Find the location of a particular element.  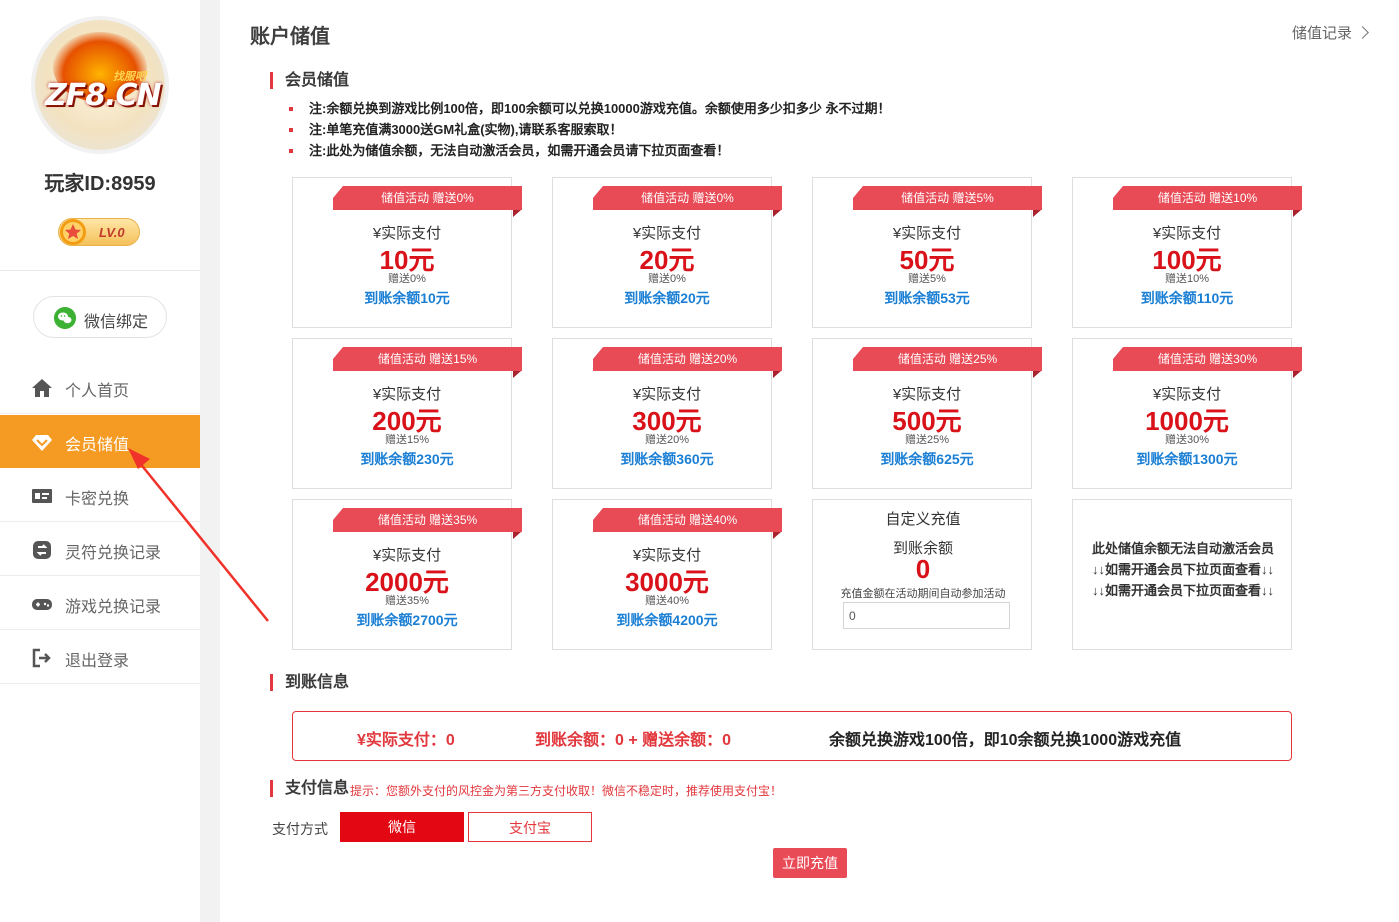

custom-arrive-value: 0 is located at coordinates (923, 569).